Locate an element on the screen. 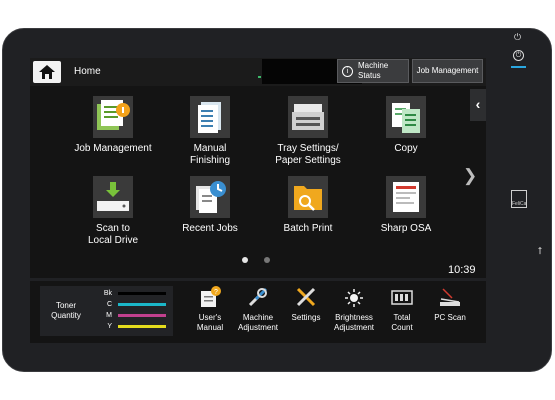 The height and width of the screenshot is (400, 555). machine-status-label-1: Machine is located at coordinates (373, 65).